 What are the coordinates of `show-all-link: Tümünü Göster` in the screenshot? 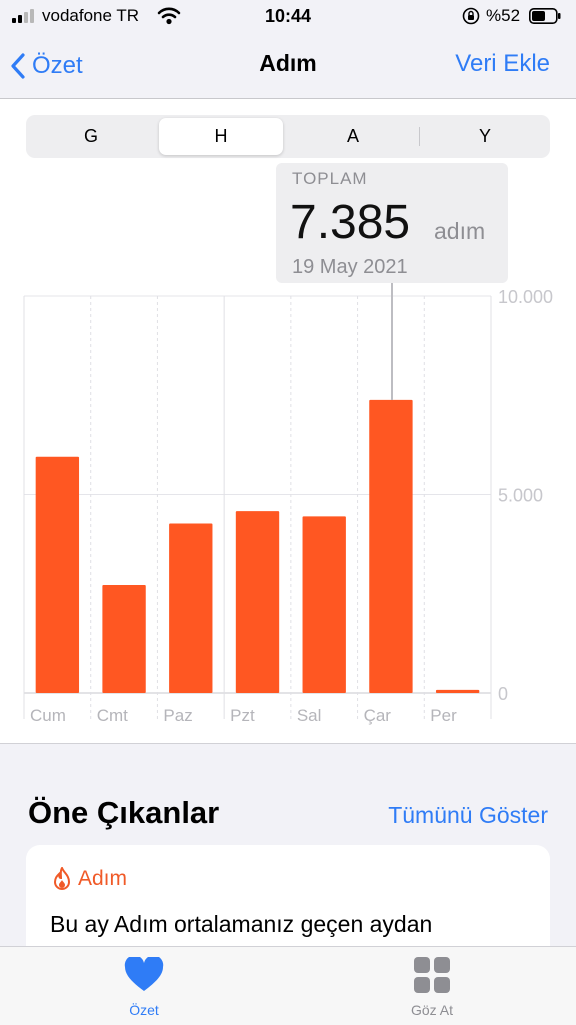 It's located at (468, 815).